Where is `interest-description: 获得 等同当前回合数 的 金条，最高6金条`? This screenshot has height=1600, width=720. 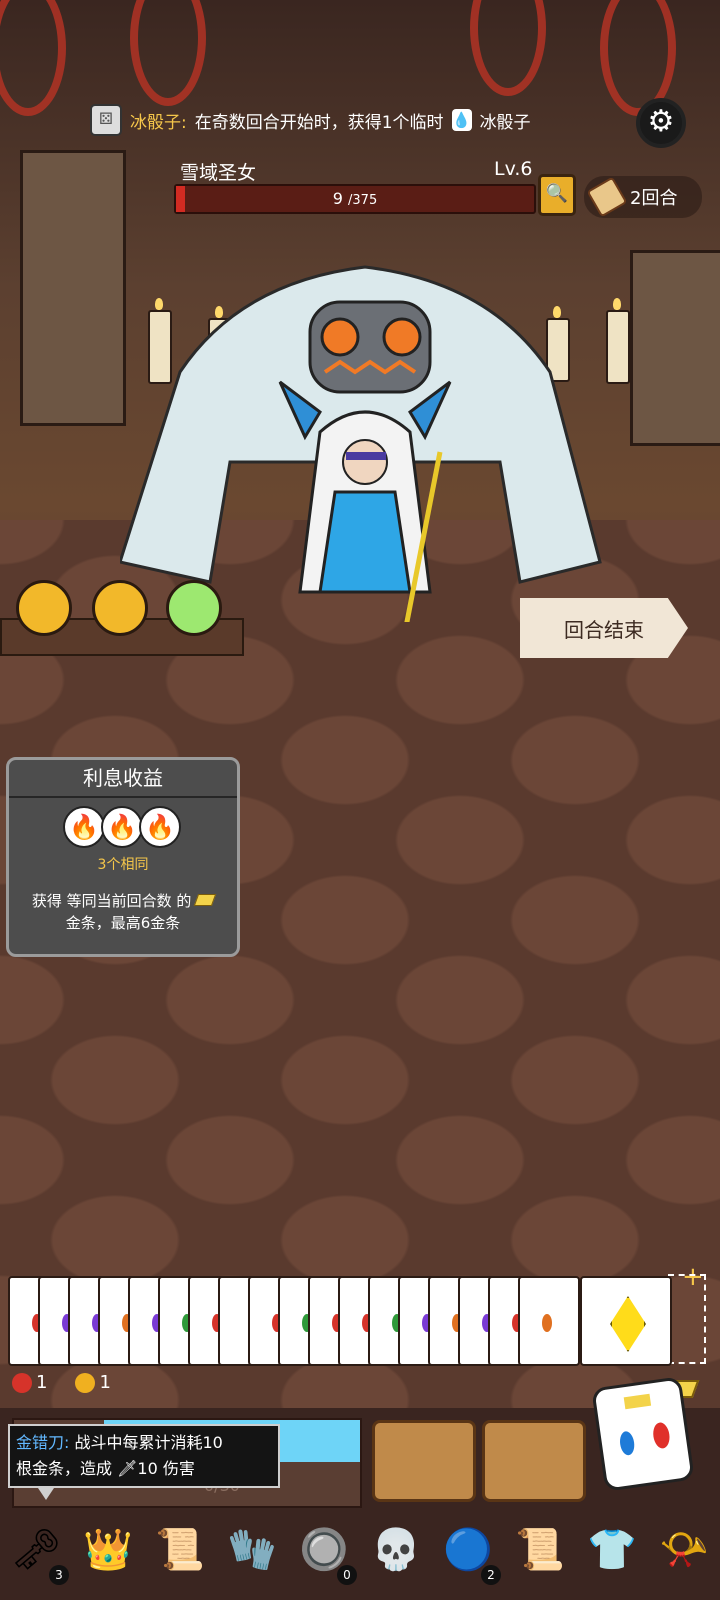 interest-description: 获得 等同当前回合数 的 金条，最高6金条 is located at coordinates (123, 912).